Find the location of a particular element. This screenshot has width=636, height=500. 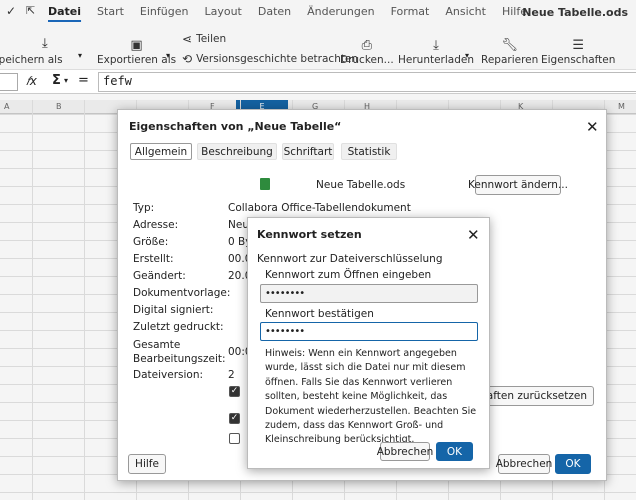

properties-dialog-title: Eigenschaften von „Neue Tabelle“ is located at coordinates (235, 126).